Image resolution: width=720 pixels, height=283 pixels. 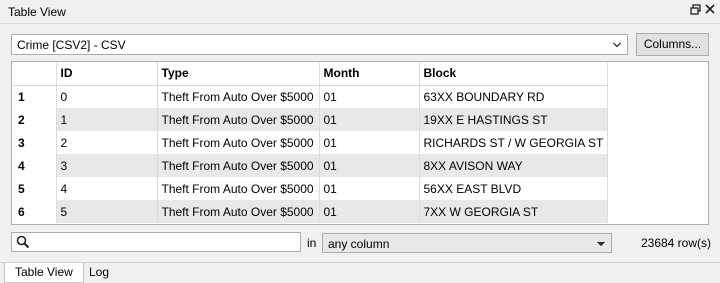 I want to click on tab-table-view: Table View, so click(x=44, y=273).